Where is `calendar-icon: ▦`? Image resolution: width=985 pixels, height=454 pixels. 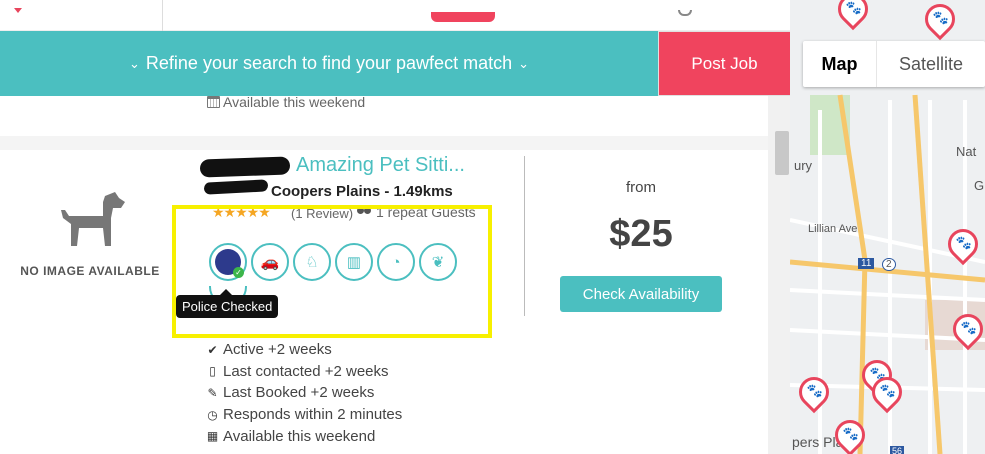 calendar-icon: ▦ is located at coordinates (212, 436).